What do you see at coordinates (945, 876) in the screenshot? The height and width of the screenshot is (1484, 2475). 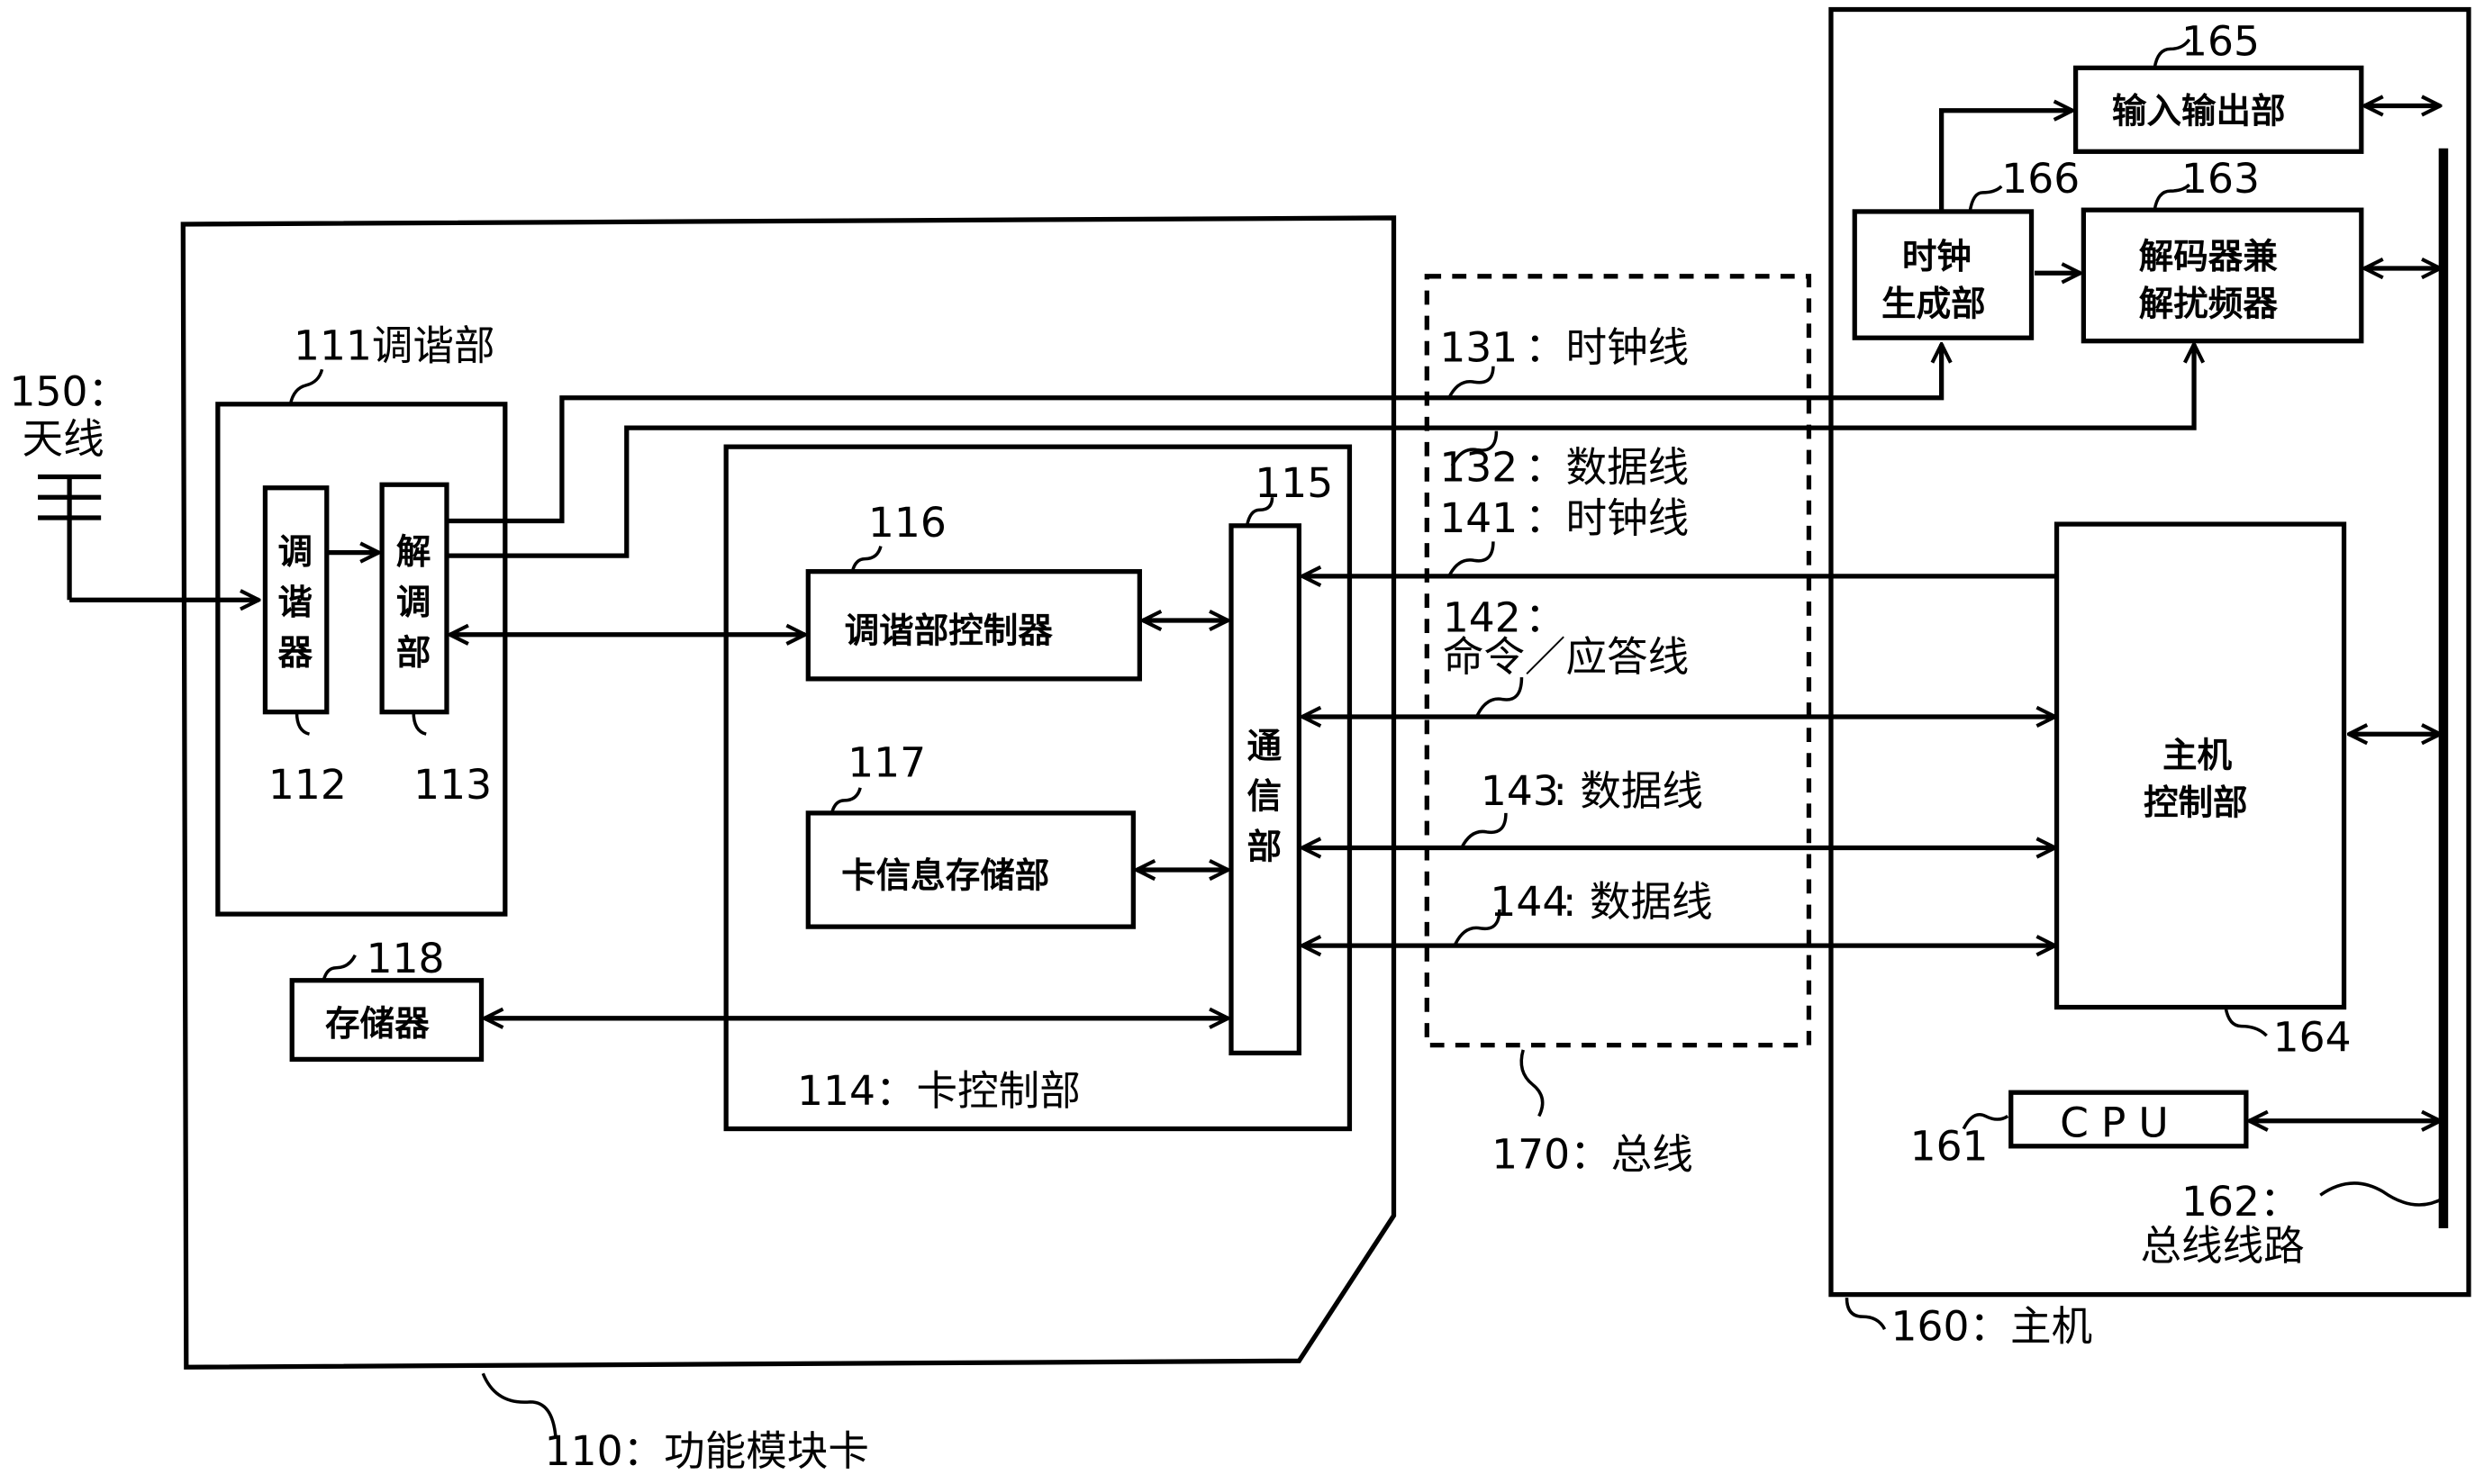 I see `card-info-storage-label: 卡信息存储部` at bounding box center [945, 876].